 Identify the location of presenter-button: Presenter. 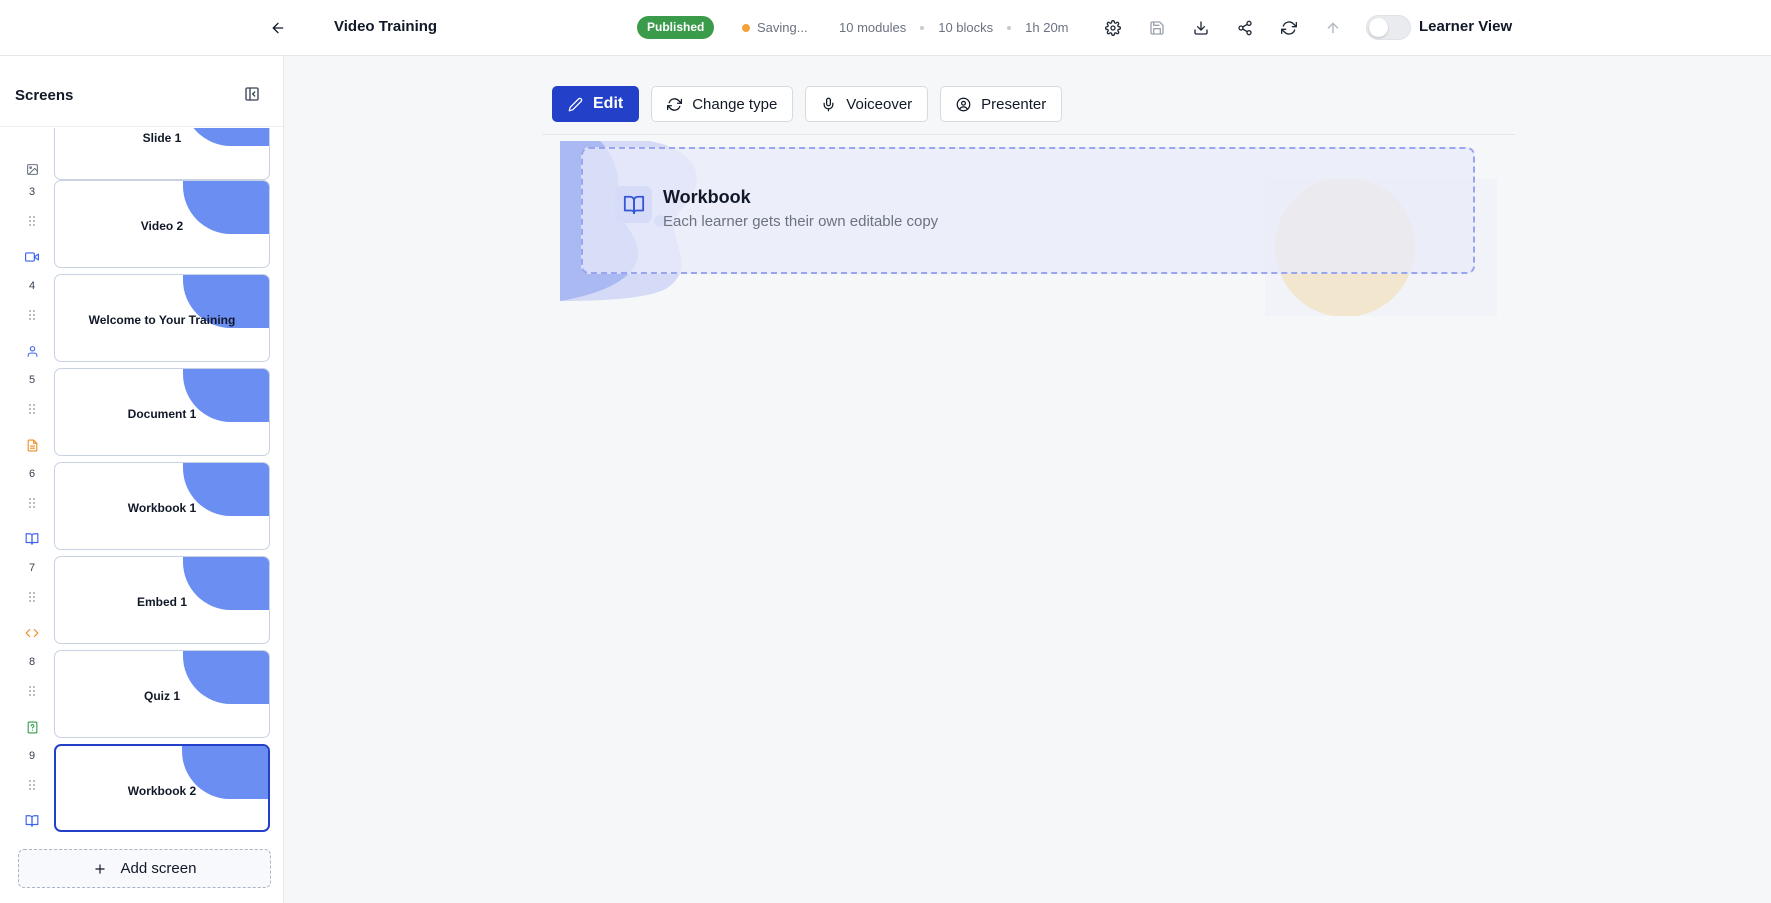
(1001, 104).